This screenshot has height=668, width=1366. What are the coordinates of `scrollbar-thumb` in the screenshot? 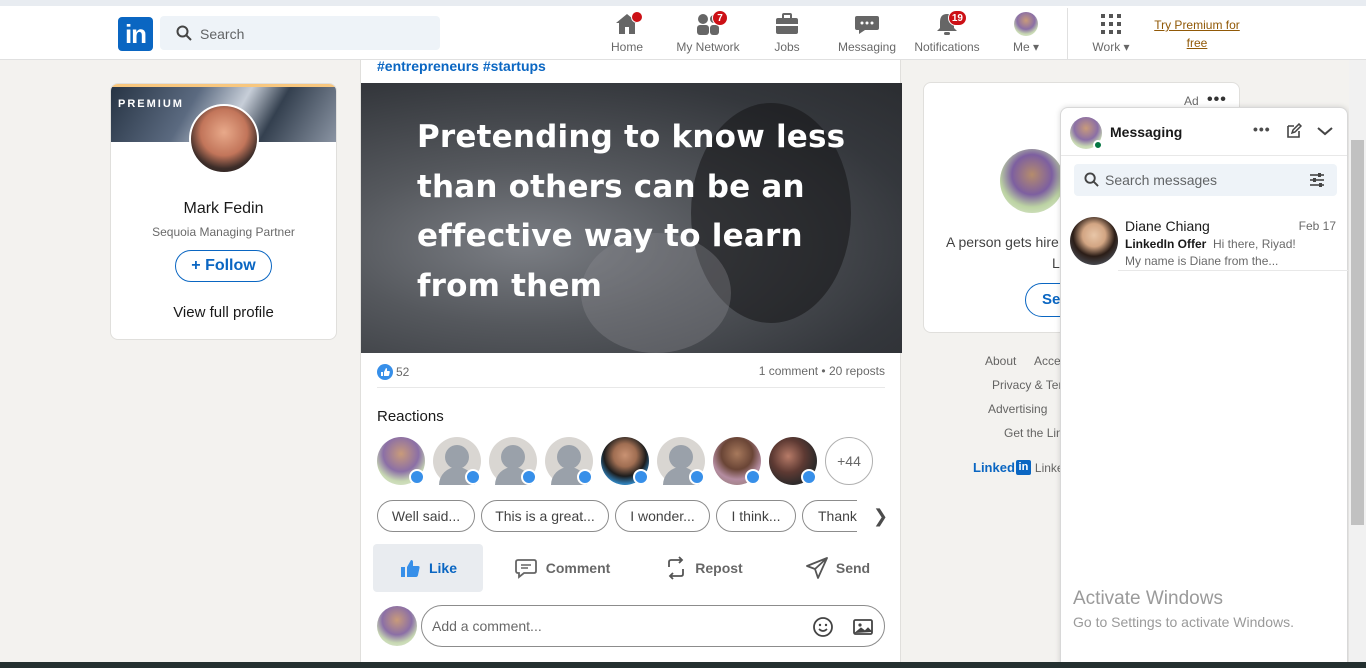 It's located at (1357, 332).